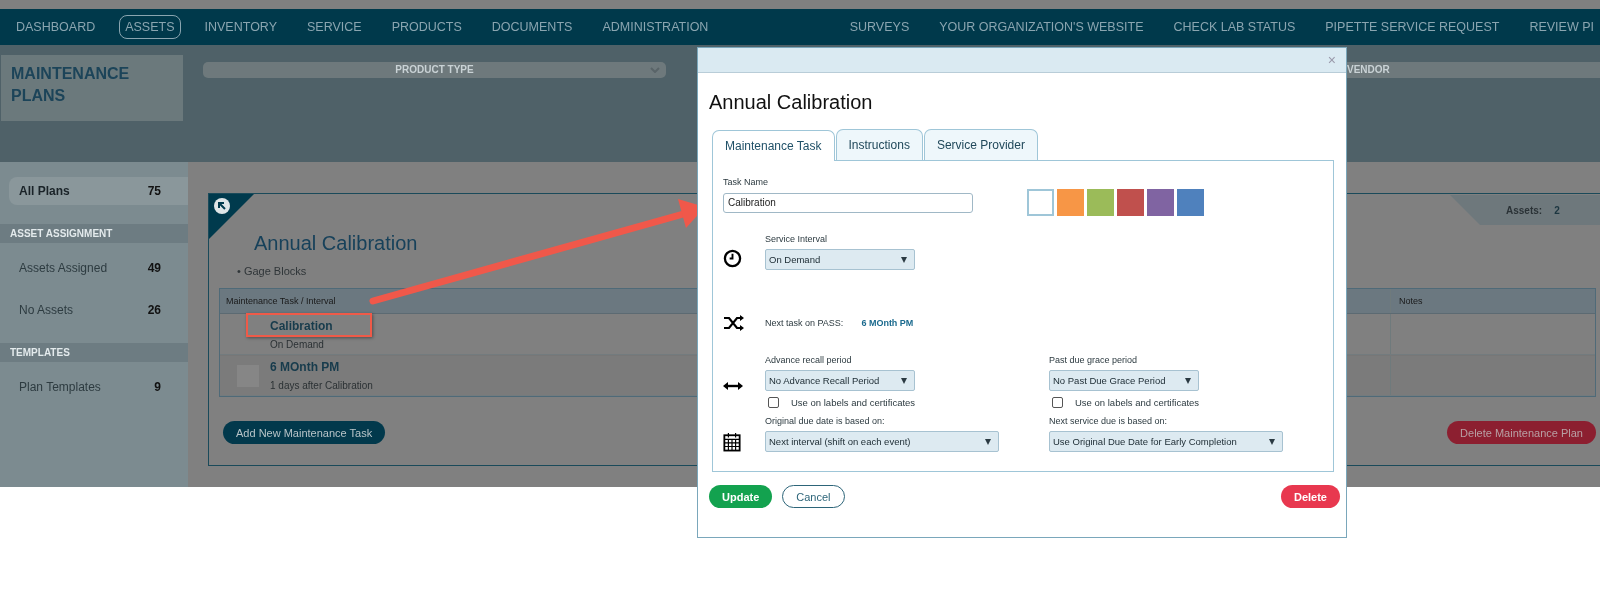  Describe the element at coordinates (882, 441) in the screenshot. I see `due-date-dropdown: Next interval (shift on each event)` at that location.